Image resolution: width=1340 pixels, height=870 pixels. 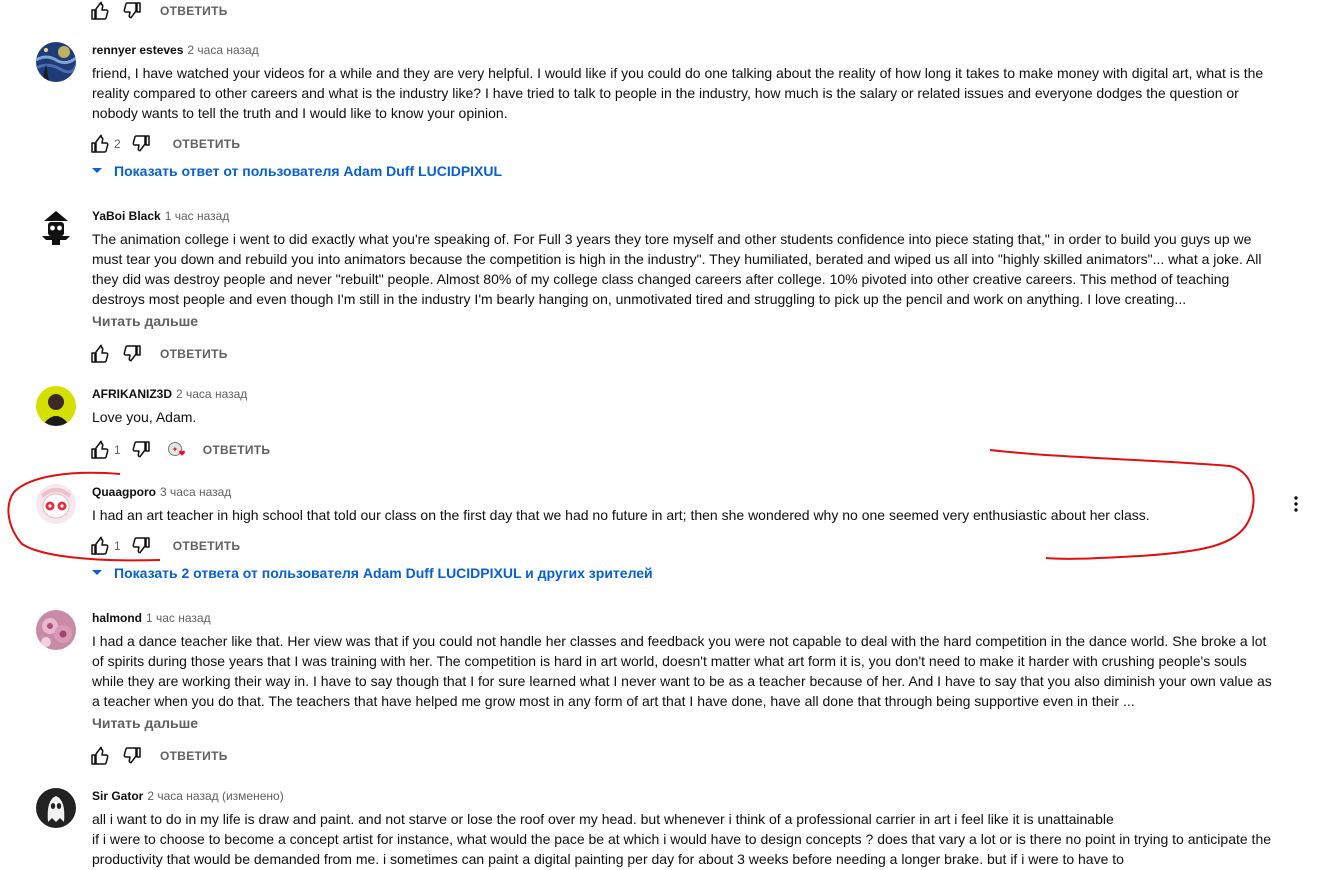 I want to click on comment-actions: 2 ОТВЕТИТЬ, so click(x=164, y=144).